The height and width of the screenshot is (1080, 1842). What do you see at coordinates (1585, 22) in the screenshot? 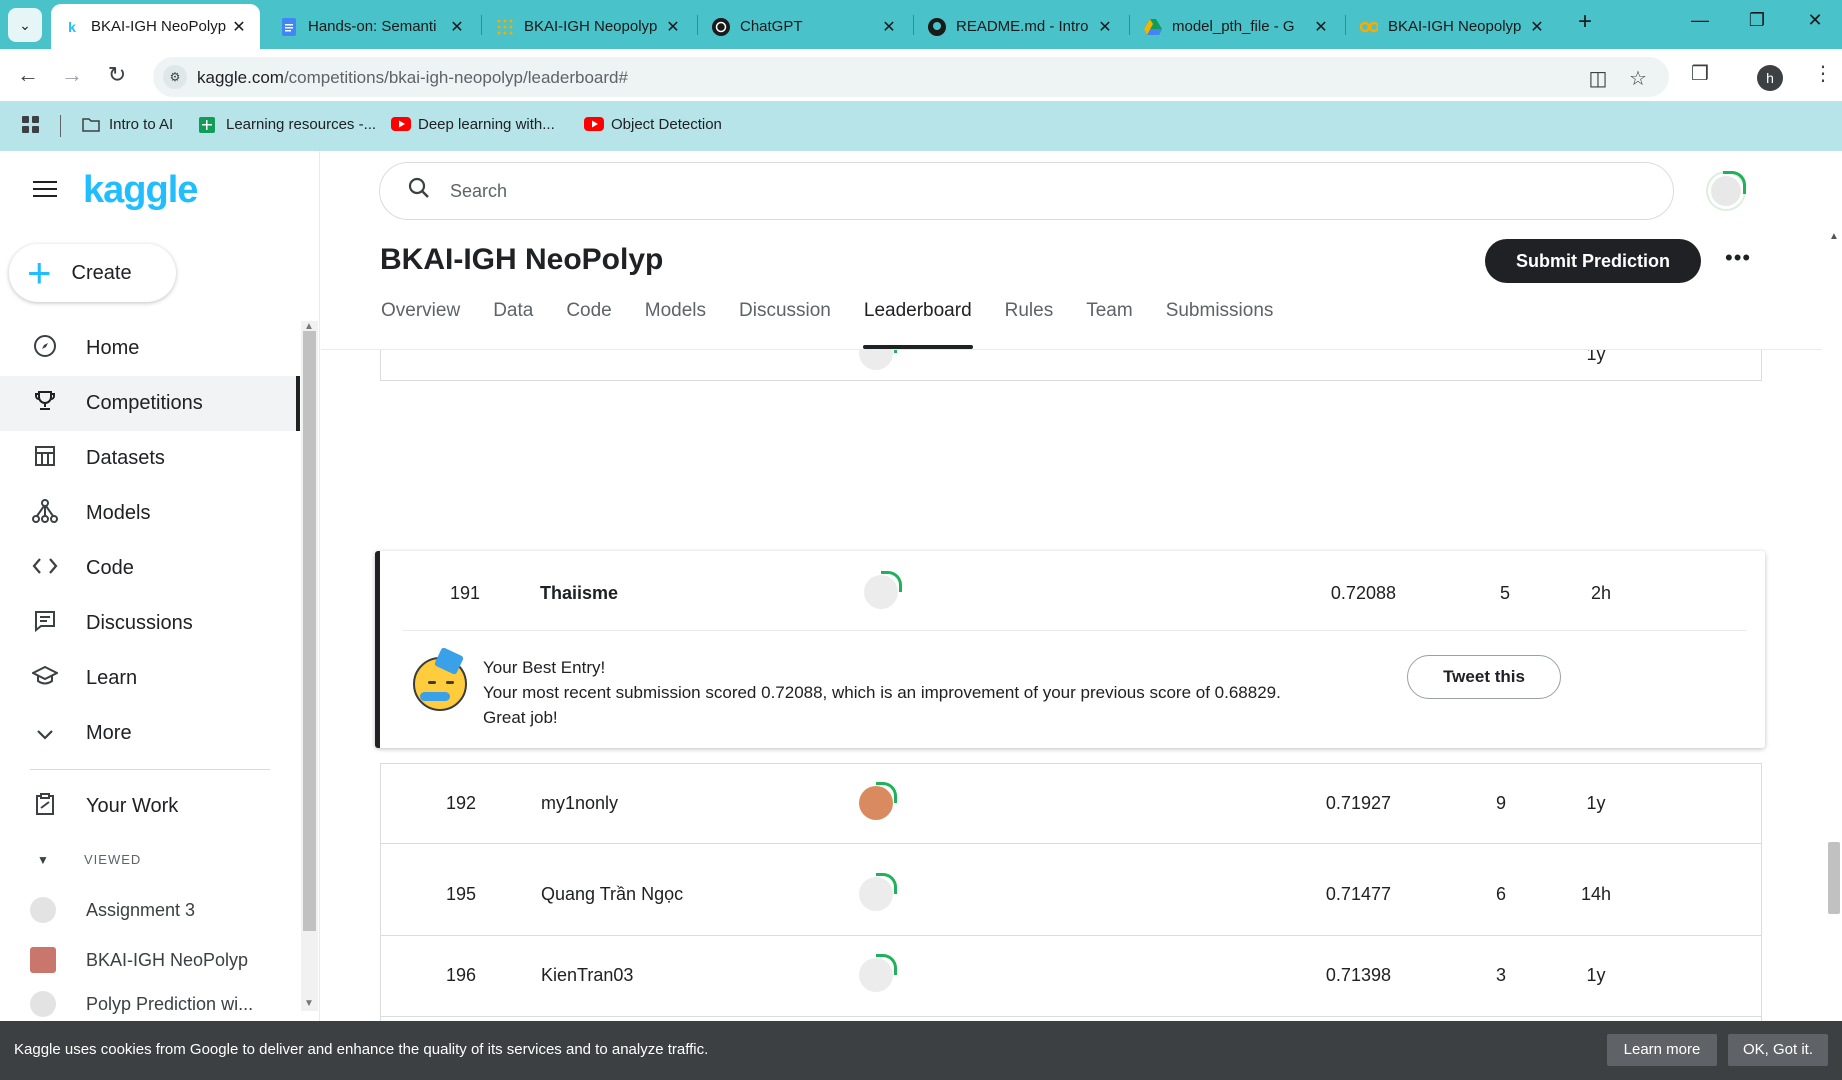
I see `new-tab-button: +` at bounding box center [1585, 22].